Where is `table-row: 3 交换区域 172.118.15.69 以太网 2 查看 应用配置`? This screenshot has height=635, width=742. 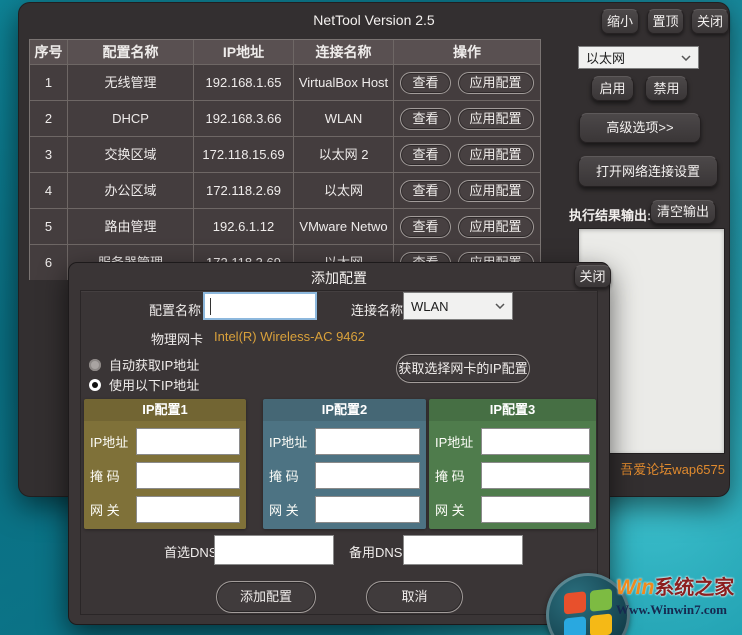 table-row: 3 交换区域 172.118.15.69 以太网 2 查看 应用配置 is located at coordinates (285, 154).